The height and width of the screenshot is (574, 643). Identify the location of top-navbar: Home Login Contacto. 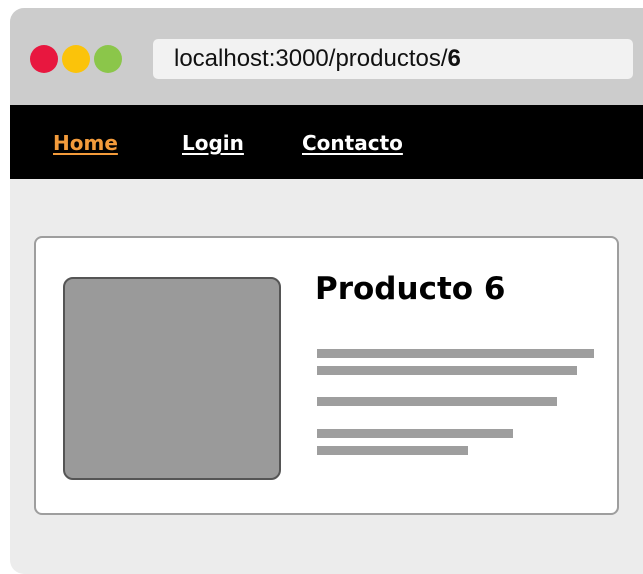
(326, 142).